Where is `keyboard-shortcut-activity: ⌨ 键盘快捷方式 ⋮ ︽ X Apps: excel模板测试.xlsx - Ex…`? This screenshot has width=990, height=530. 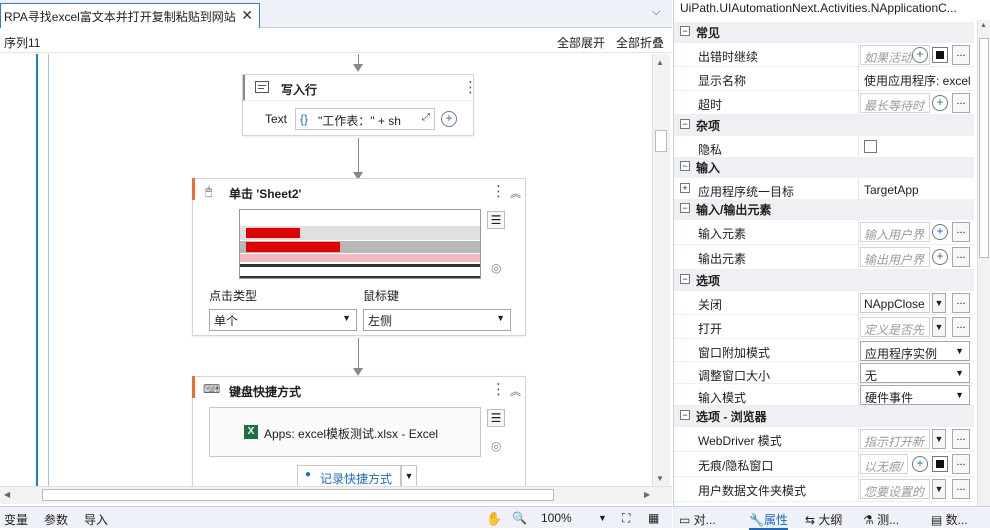 keyboard-shortcut-activity: ⌨ 键盘快捷方式 ⋮ ︽ X Apps: excel模板测试.xlsx - Ex… is located at coordinates (359, 431).